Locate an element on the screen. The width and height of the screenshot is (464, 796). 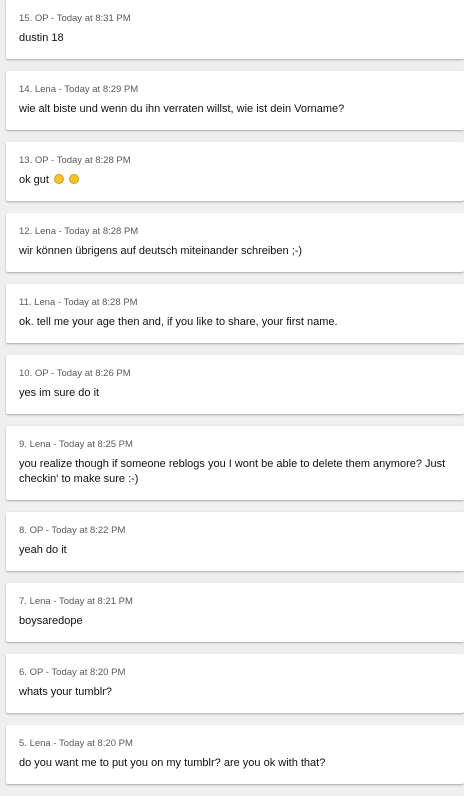
message-meta: 12. Lena - Today at 8:28 PM is located at coordinates (79, 231).